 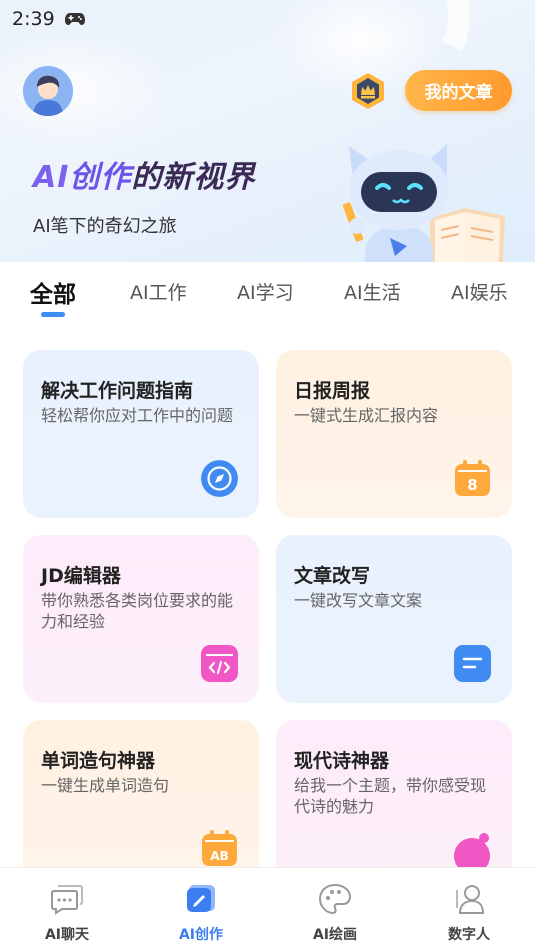 I want to click on card-title: 单词造句神器, so click(x=98, y=761).